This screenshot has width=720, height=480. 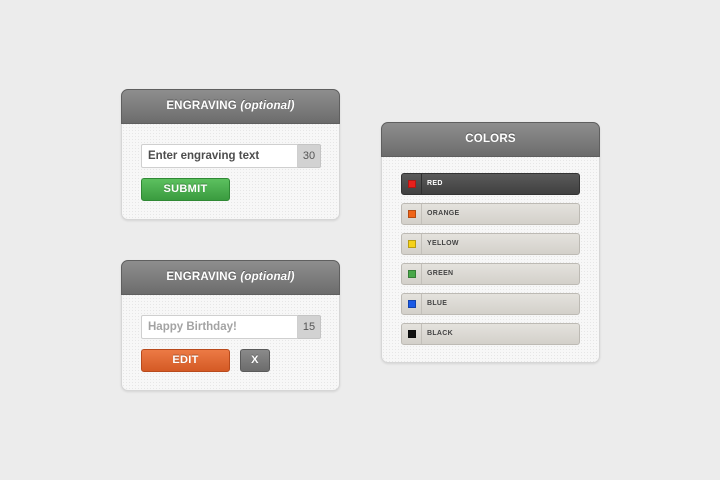 What do you see at coordinates (219, 156) in the screenshot?
I see `engraving-text-input` at bounding box center [219, 156].